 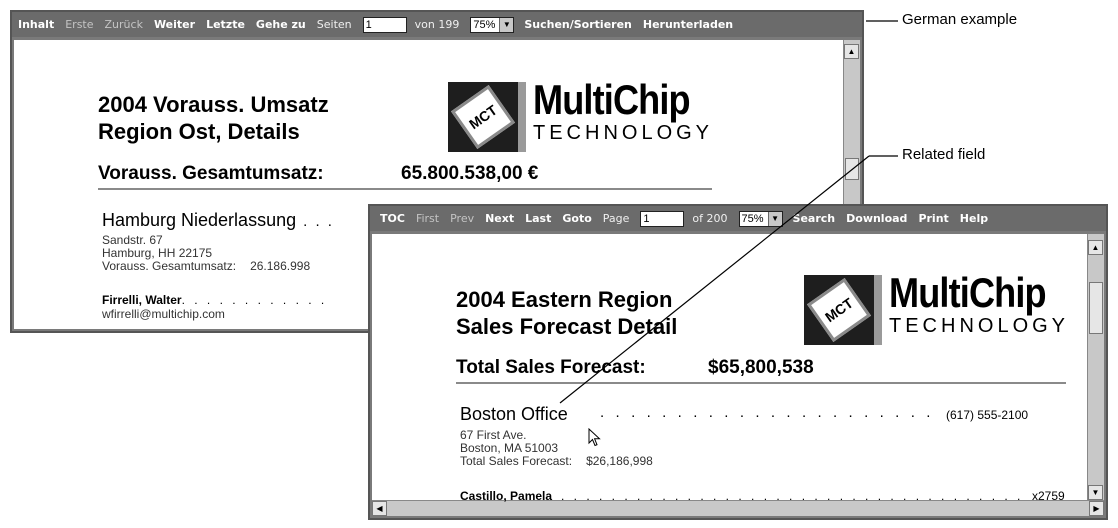 I want to click on first-link: Erste, so click(x=79, y=24).